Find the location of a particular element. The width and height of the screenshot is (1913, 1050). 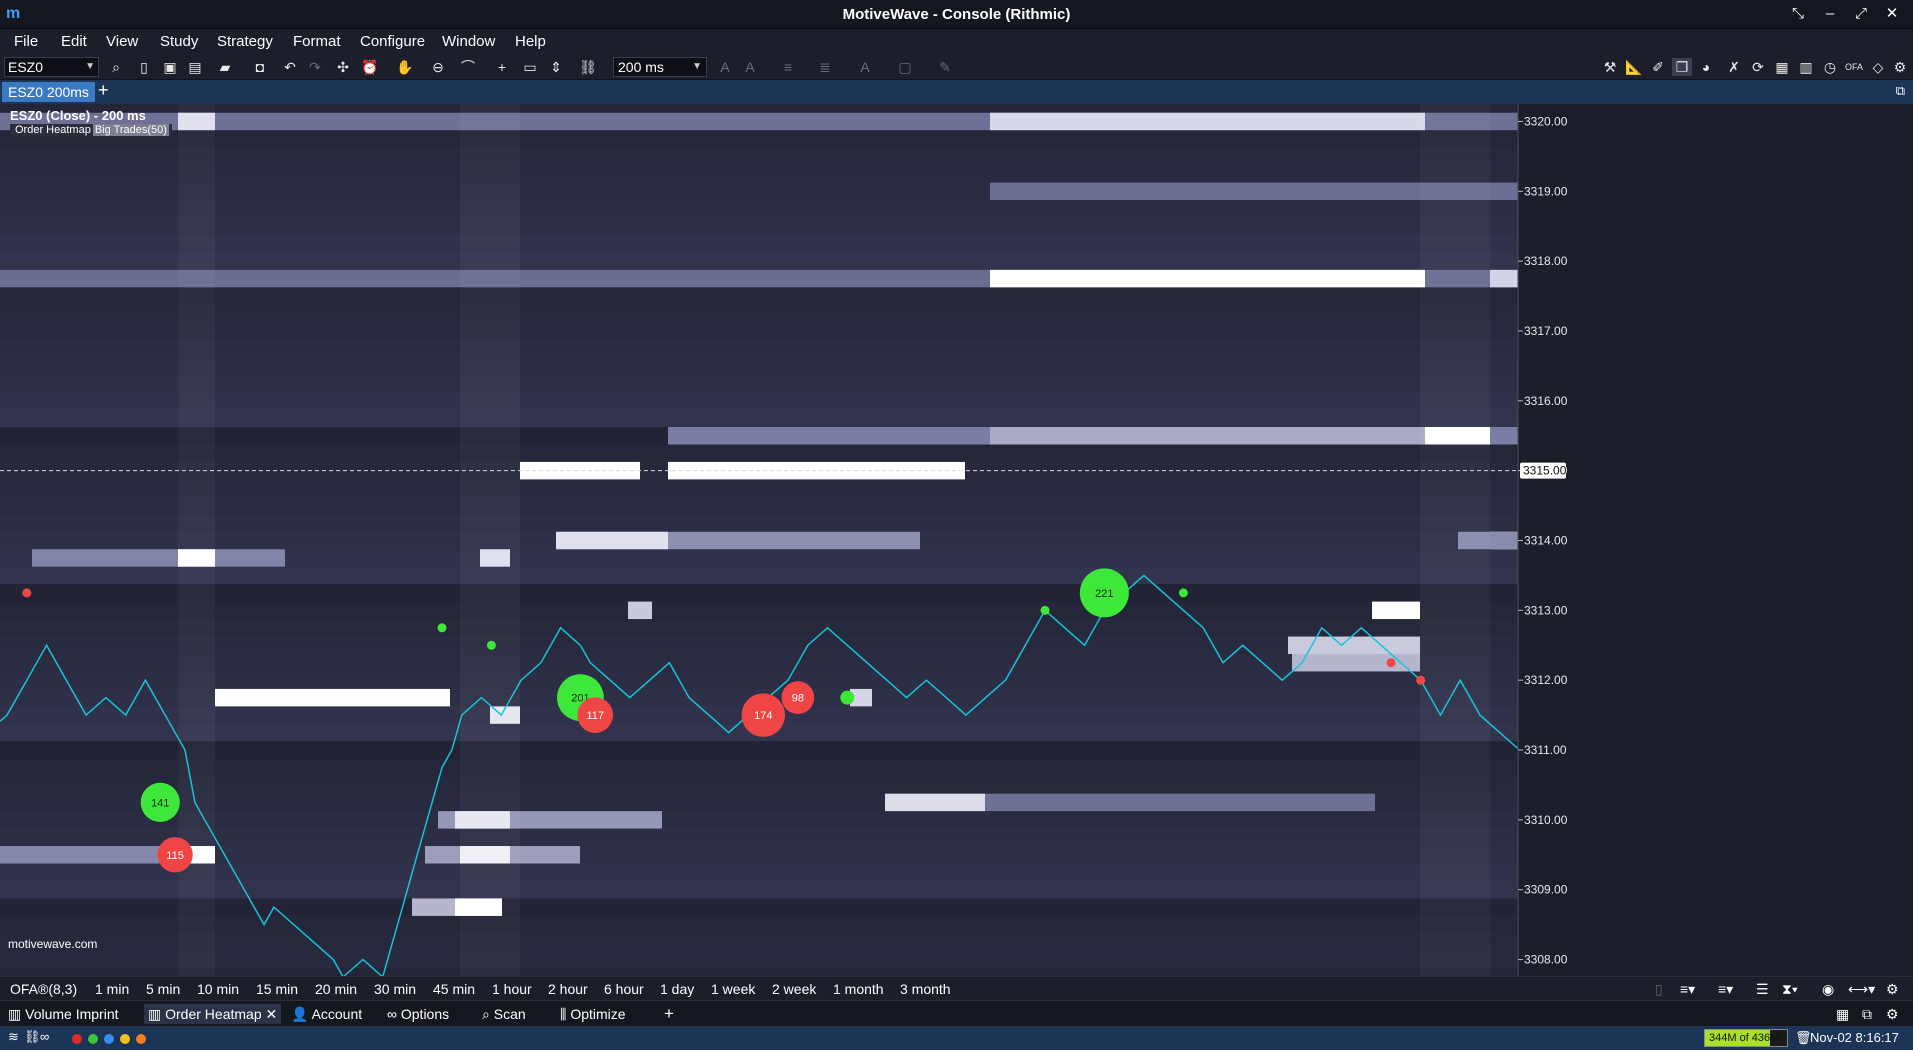

fill-color-icon: ▢ is located at coordinates (905, 67).